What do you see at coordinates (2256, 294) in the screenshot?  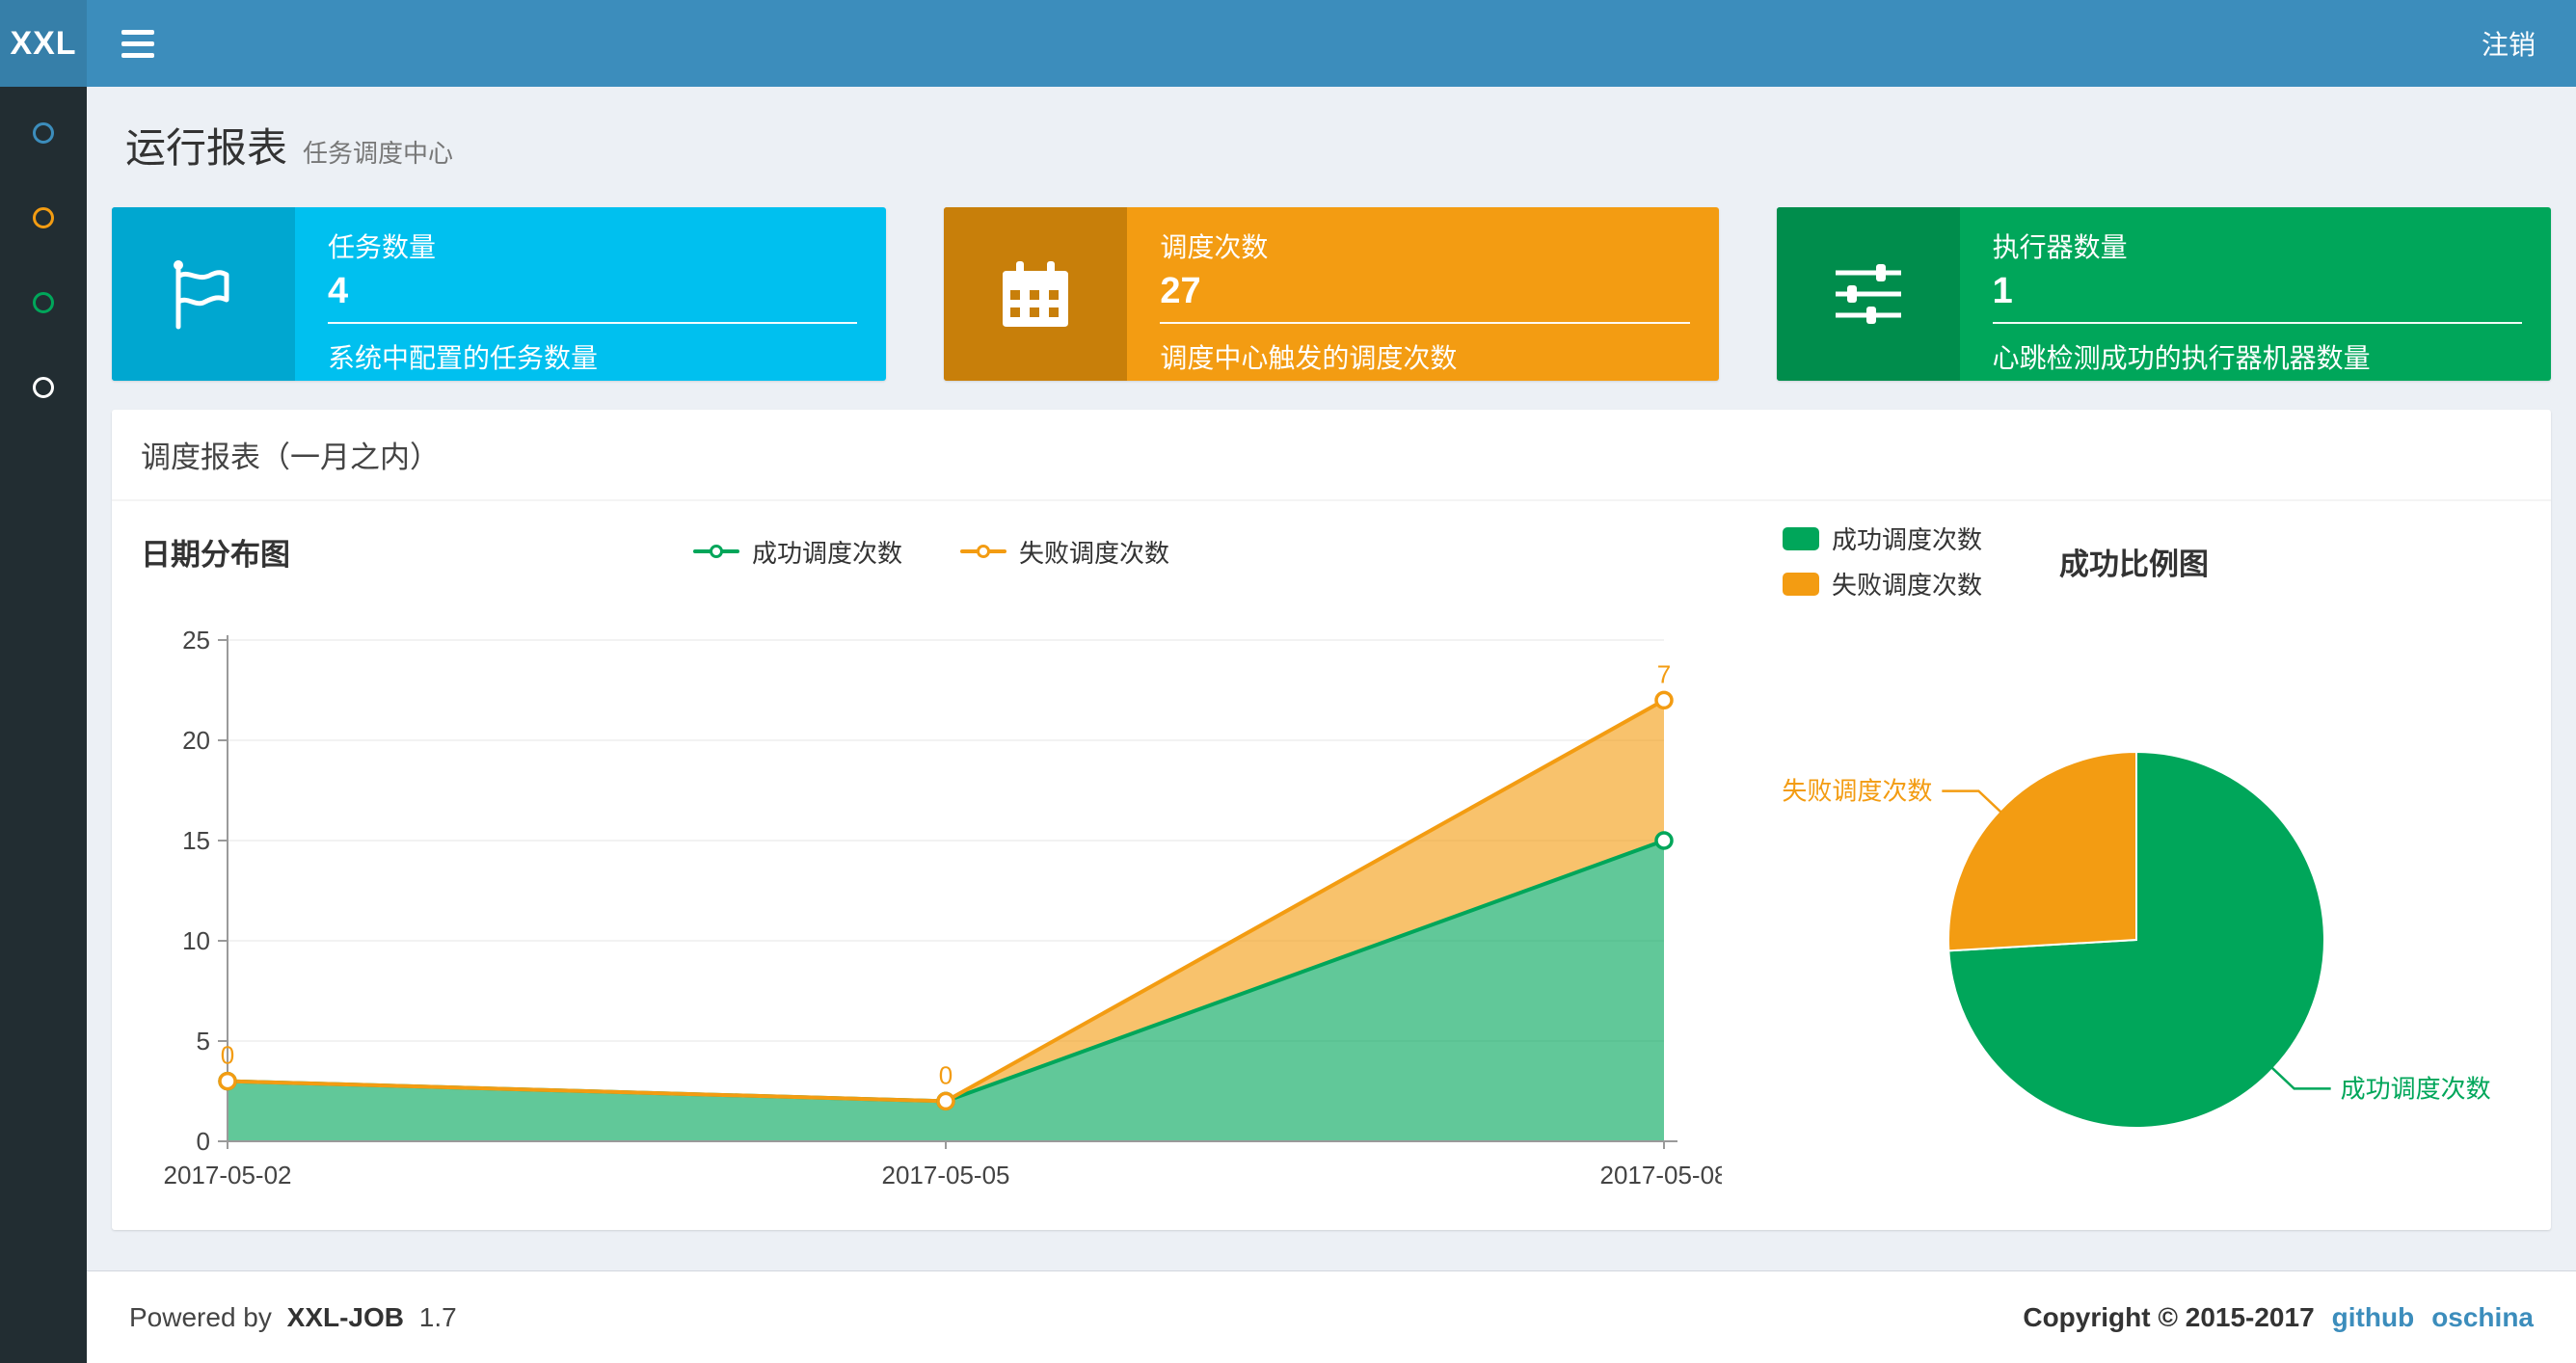 I see `info-box-content: 执行器数量 1 心跳检测成功的执行器机器数量` at bounding box center [2256, 294].